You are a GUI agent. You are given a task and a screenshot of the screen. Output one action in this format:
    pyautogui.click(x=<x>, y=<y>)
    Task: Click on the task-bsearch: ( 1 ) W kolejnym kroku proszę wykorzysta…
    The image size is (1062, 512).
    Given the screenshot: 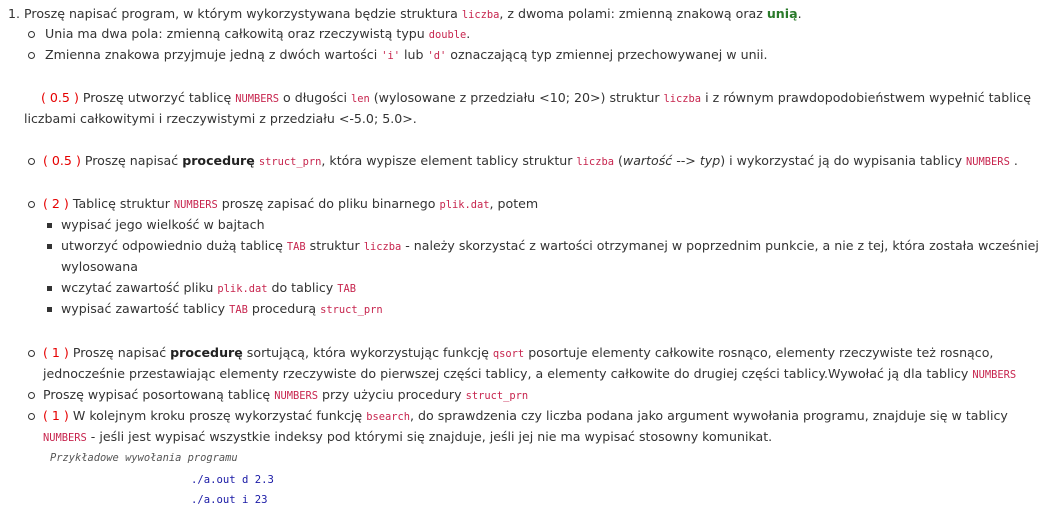 What is the action you would take?
    pyautogui.click(x=518, y=416)
    